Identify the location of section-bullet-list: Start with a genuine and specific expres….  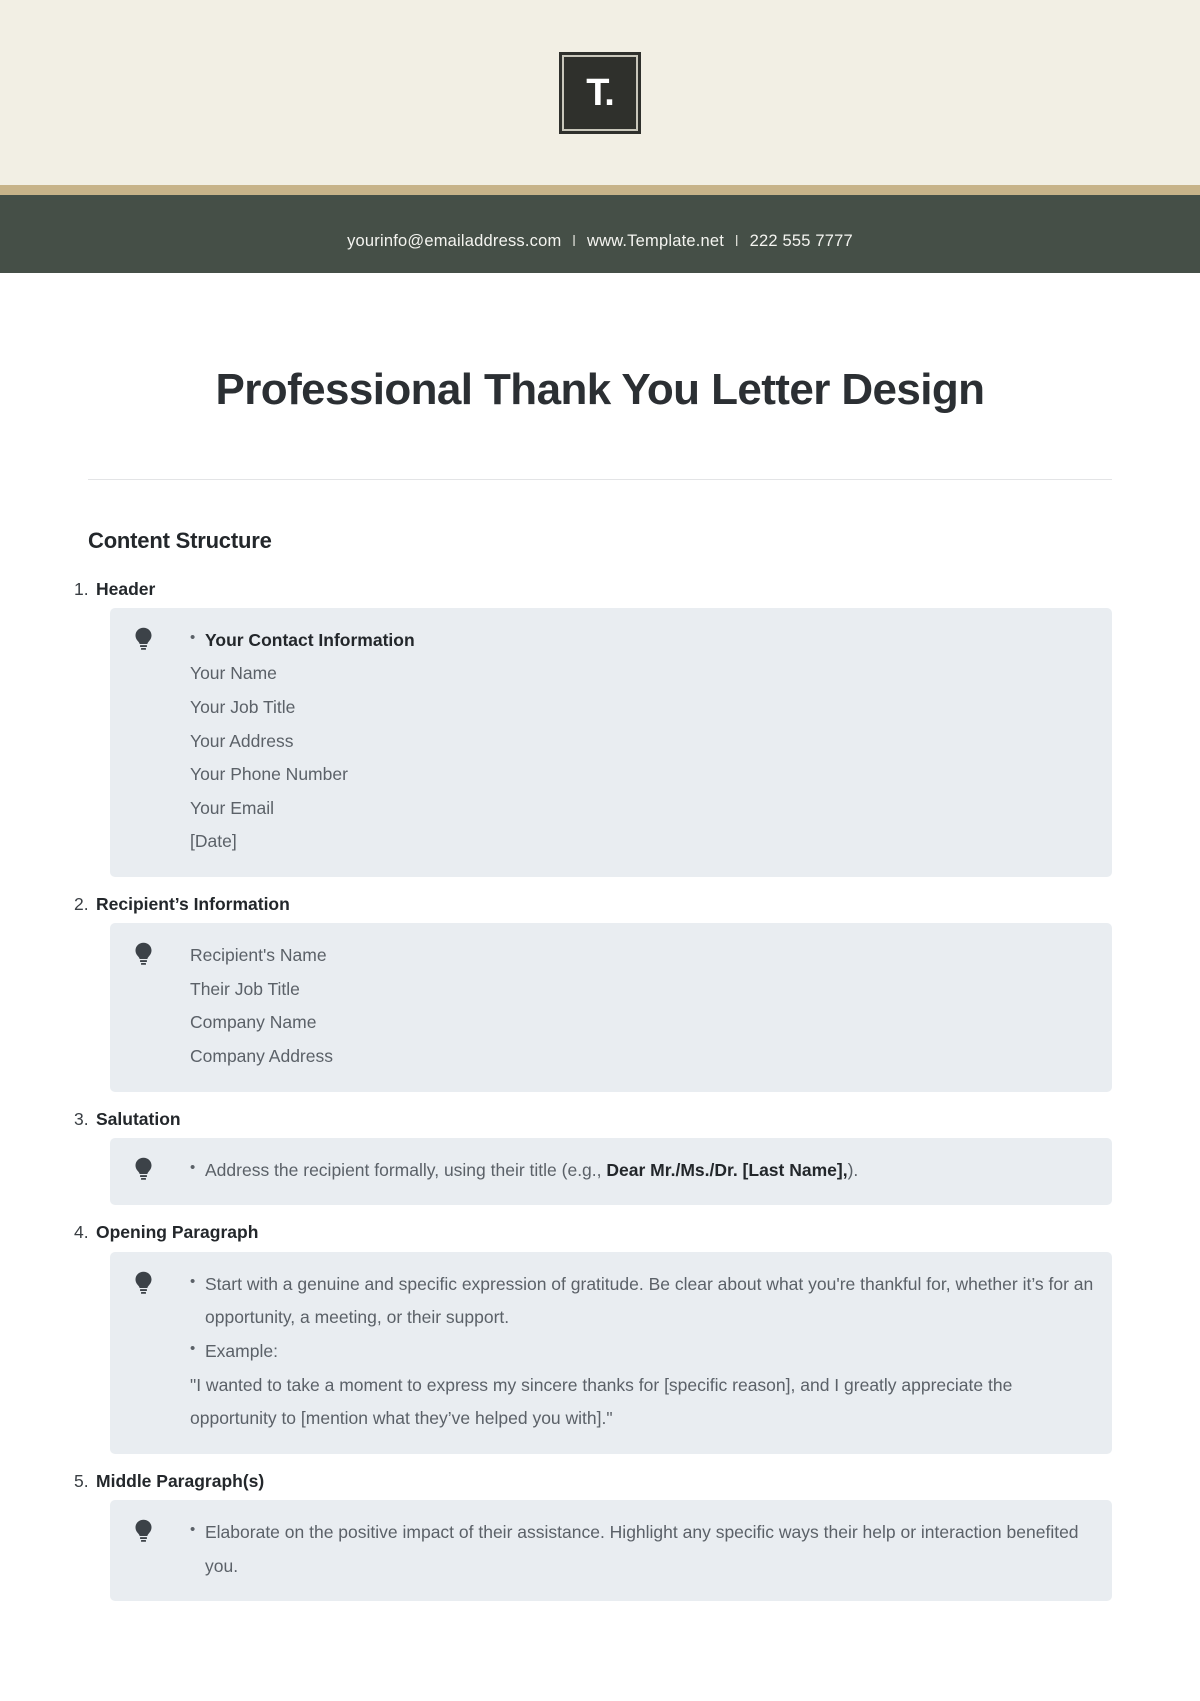
(642, 1318).